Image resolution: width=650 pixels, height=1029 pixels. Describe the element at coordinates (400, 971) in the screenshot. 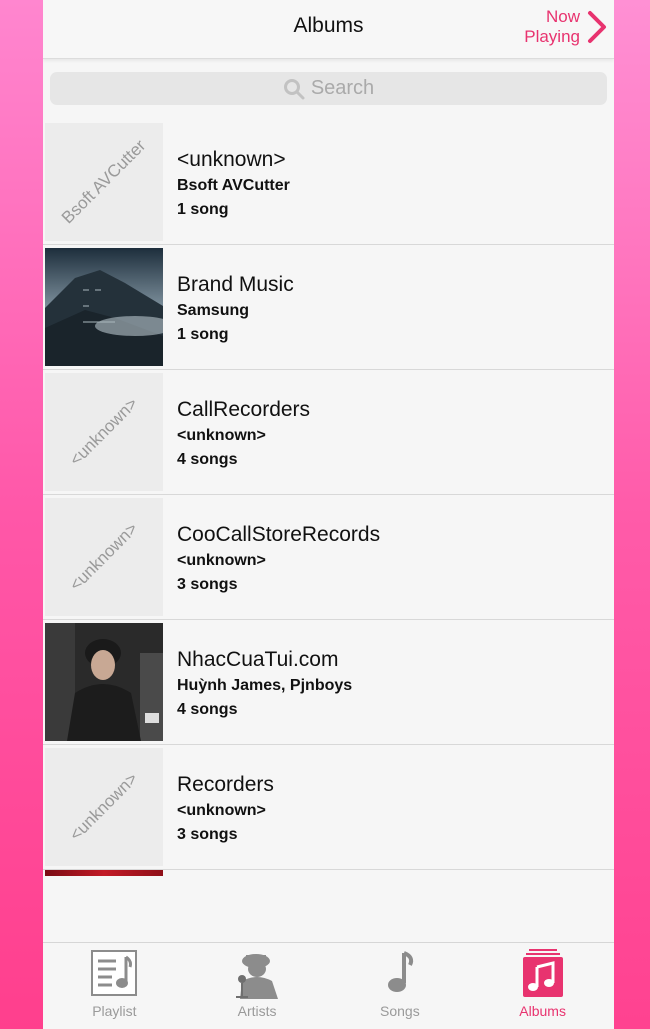

I see `music-note-icon` at that location.